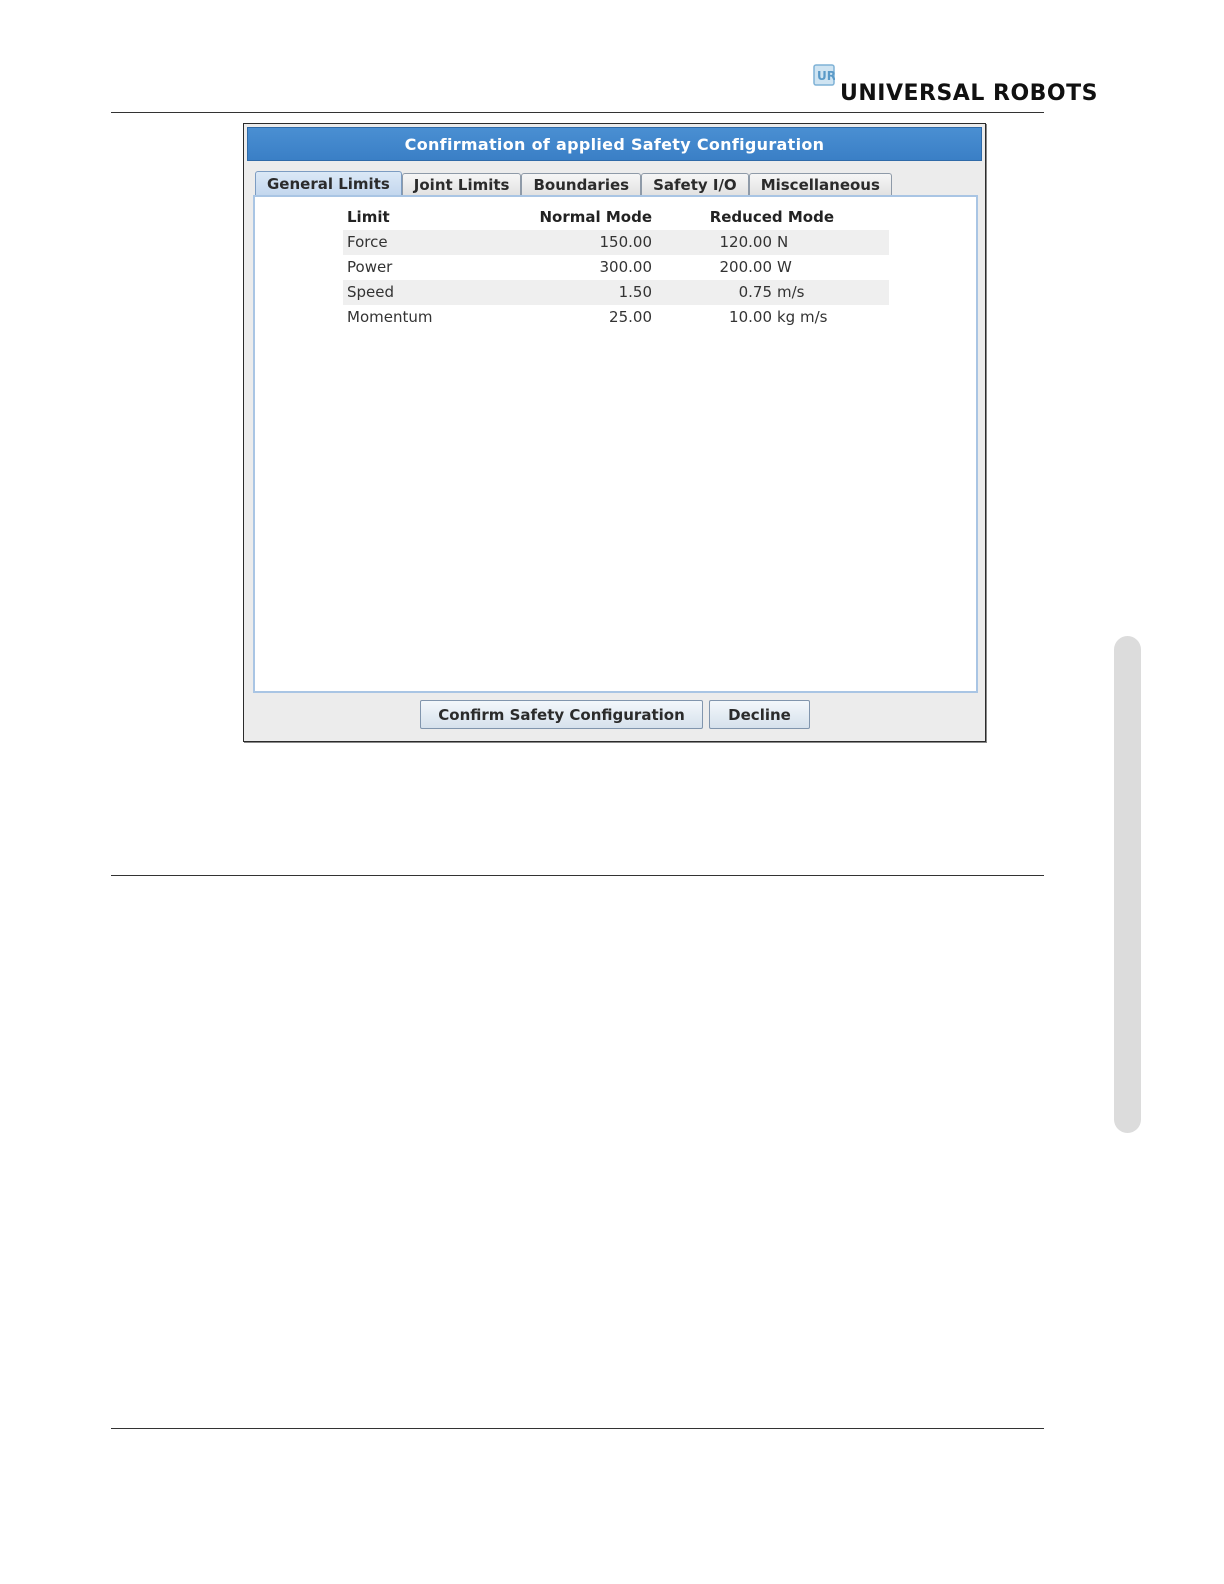 The height and width of the screenshot is (1584, 1224). Describe the element at coordinates (630, 317) in the screenshot. I see `normal-mode-value: 25.00` at that location.